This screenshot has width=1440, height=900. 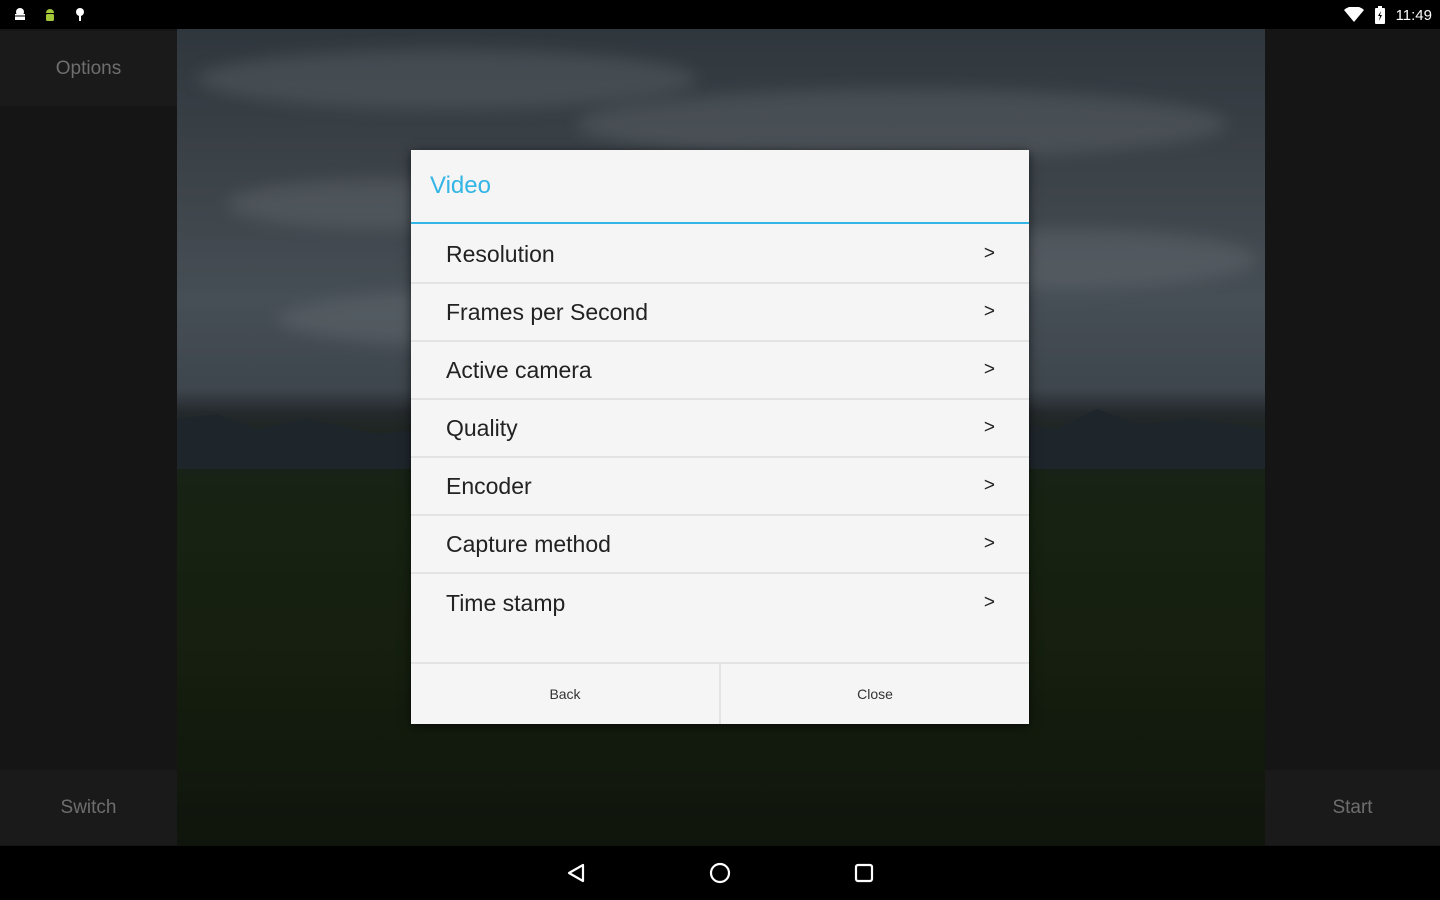 I want to click on battery-icon, so click(x=1380, y=15).